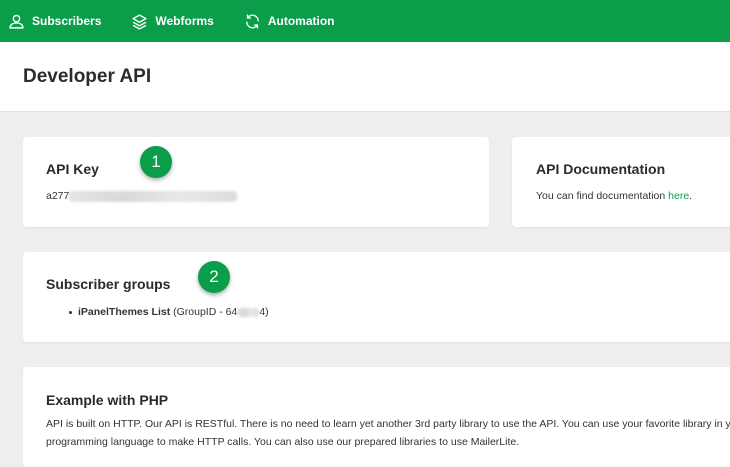  I want to click on list-bullet, so click(70, 312).